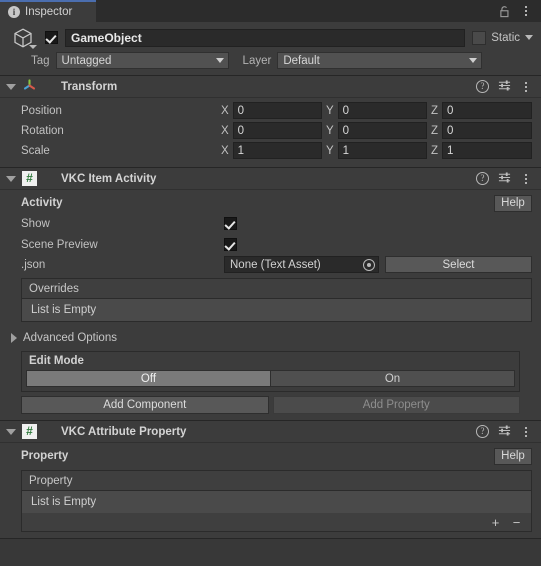 The height and width of the screenshot is (566, 541). I want to click on axis-y-label: Y, so click(330, 150).